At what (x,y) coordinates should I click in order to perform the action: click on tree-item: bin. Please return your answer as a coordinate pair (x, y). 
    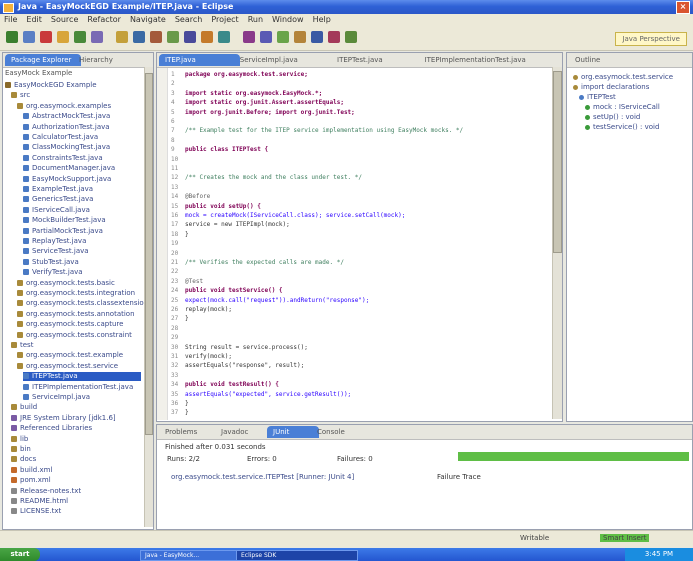
    Looking at the image, I should click on (76, 449).